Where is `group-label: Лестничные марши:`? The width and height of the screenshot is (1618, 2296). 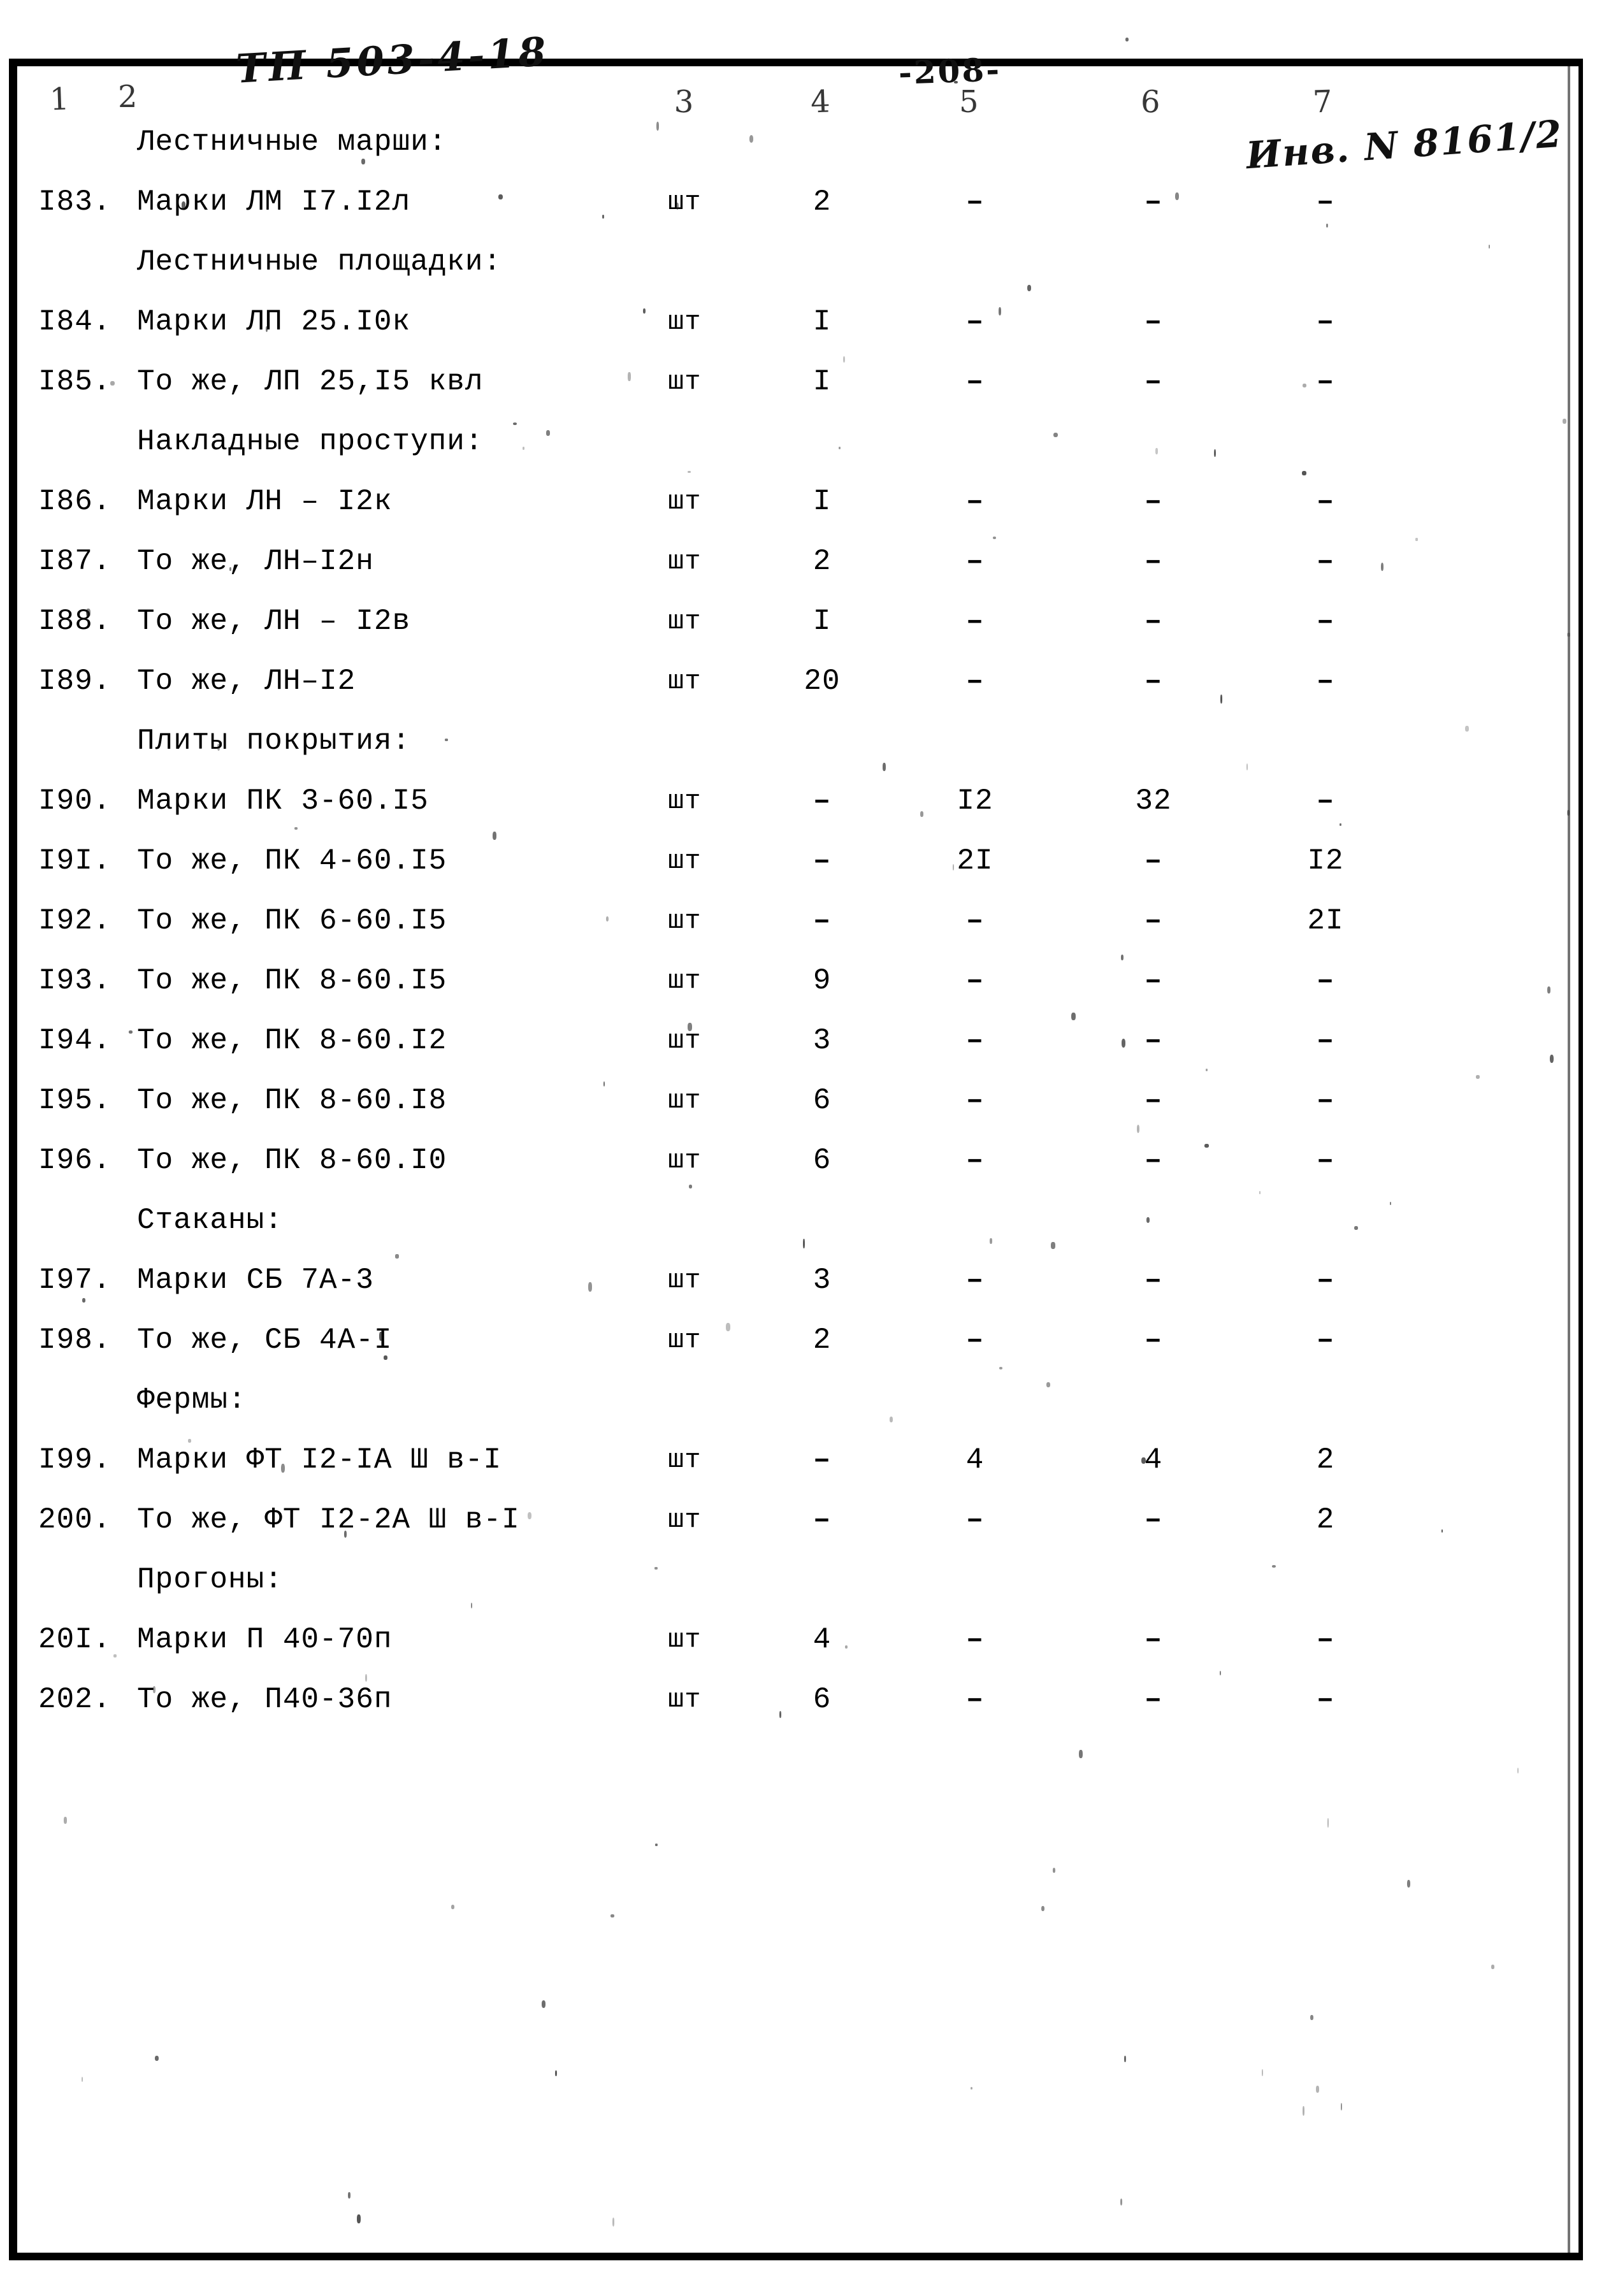 group-label: Лестничные марши: is located at coordinates (292, 142).